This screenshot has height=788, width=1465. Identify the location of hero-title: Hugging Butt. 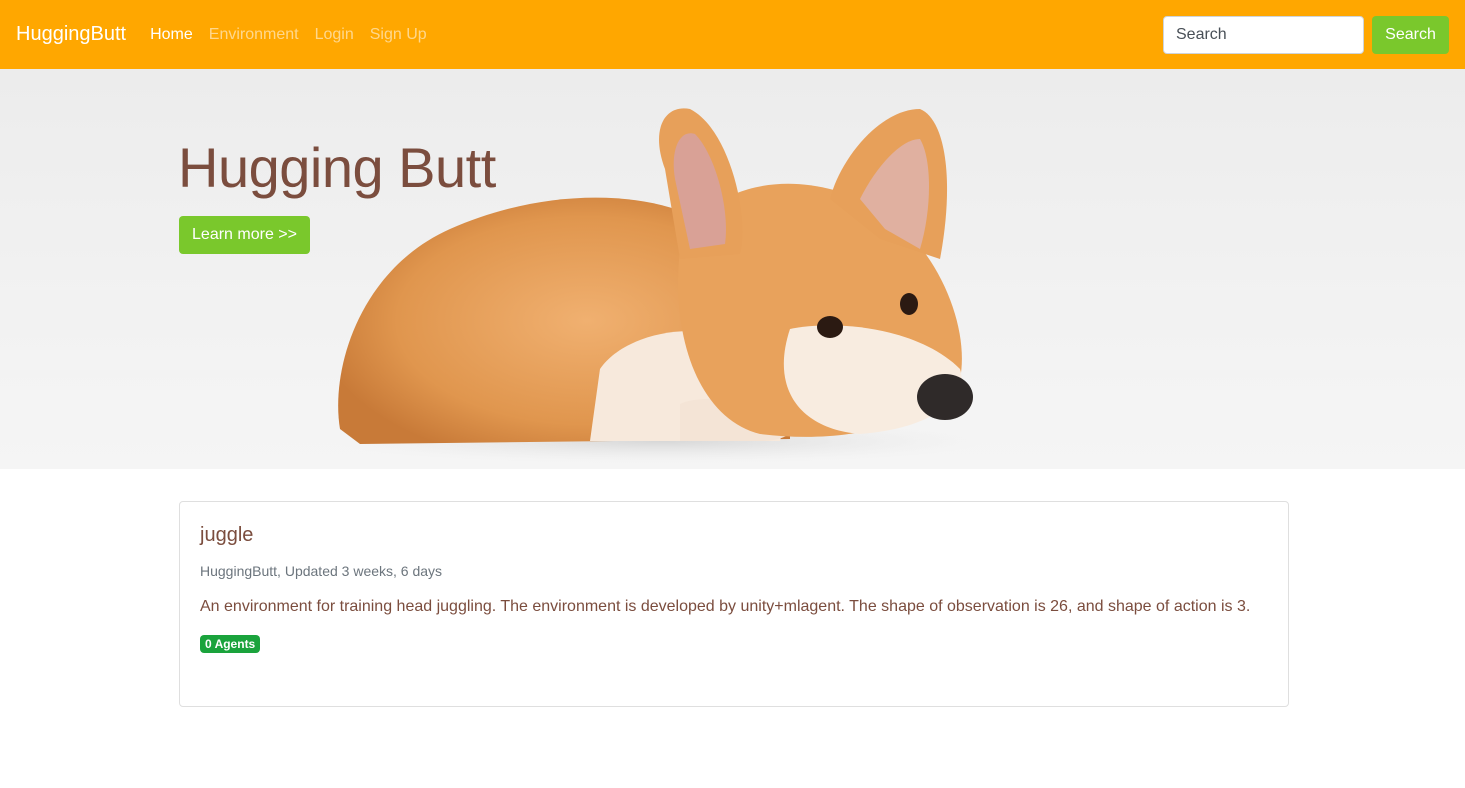
(337, 167).